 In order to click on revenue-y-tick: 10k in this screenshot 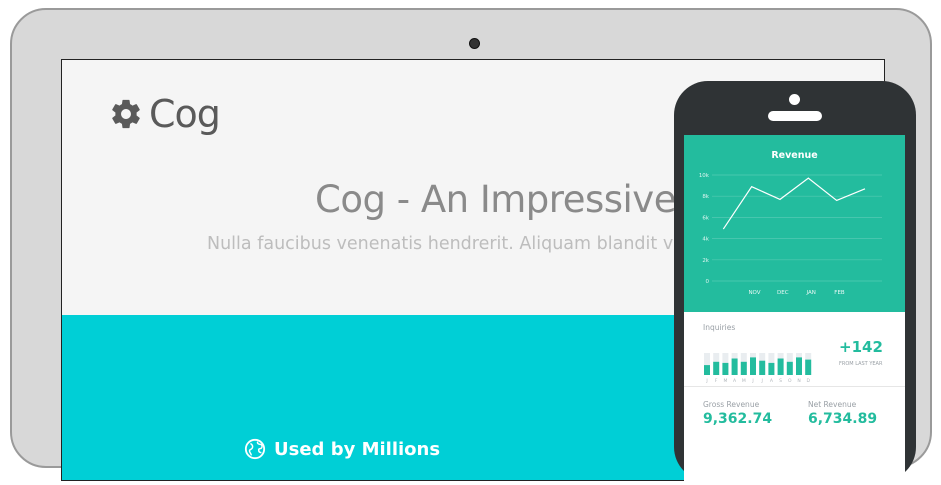, I will do `click(704, 176)`.